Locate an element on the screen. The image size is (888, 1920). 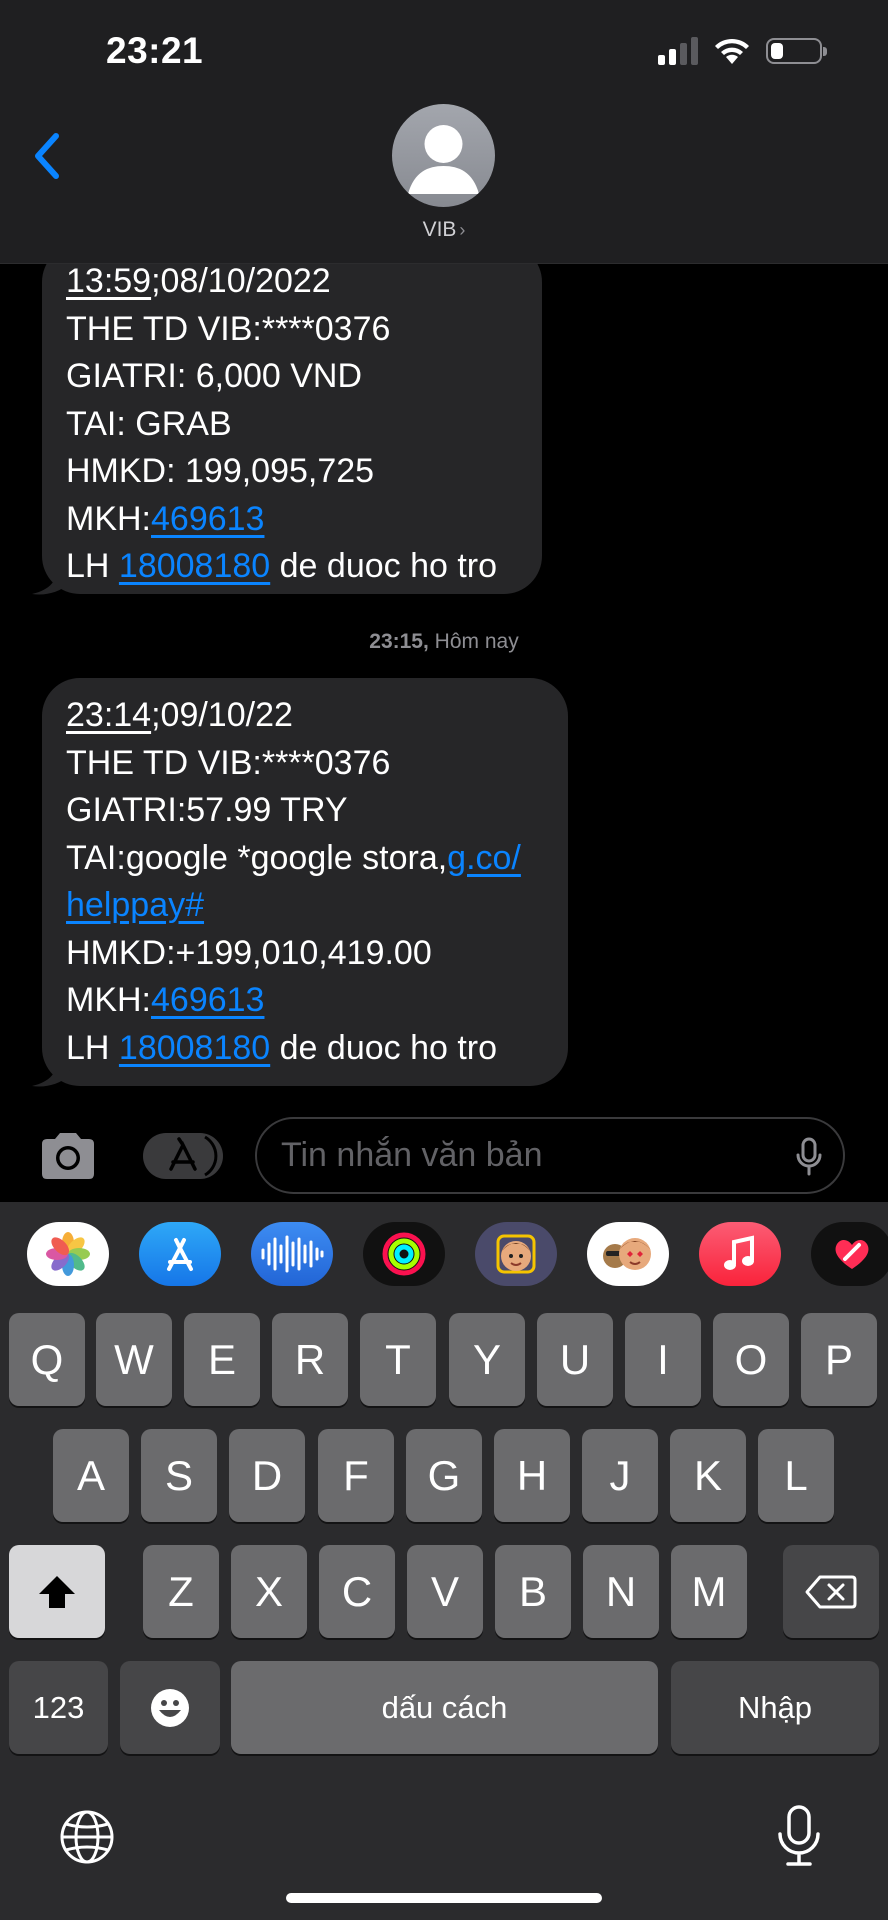
wifi-icon is located at coordinates (732, 51).